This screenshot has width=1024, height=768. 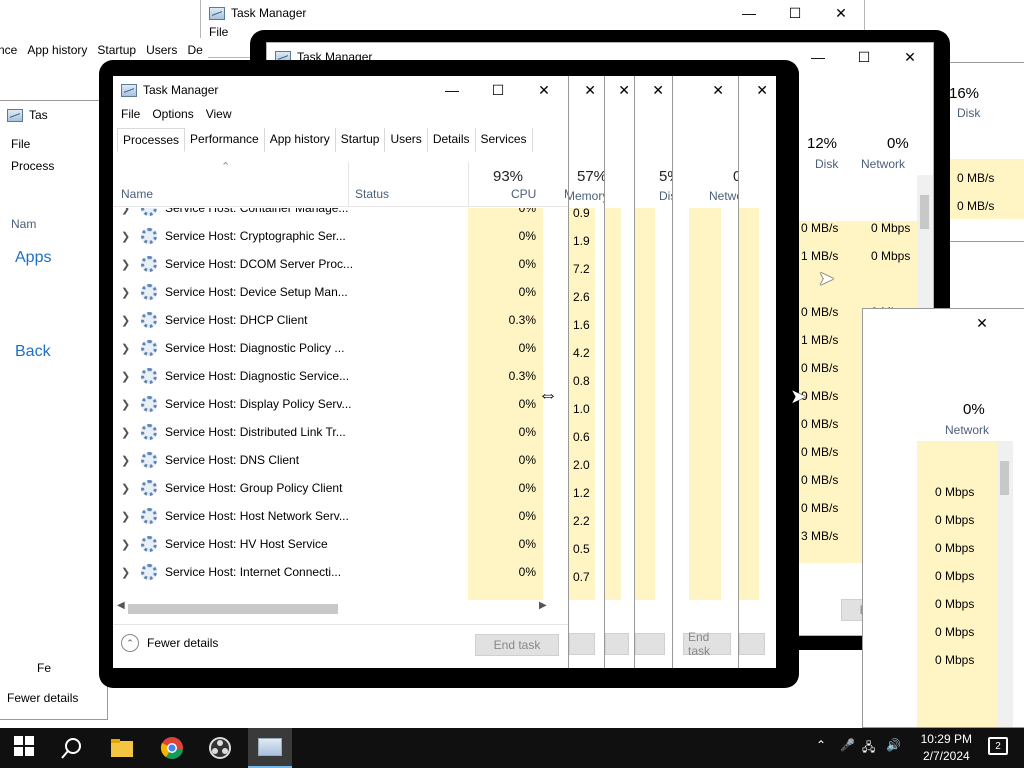 What do you see at coordinates (968, 113) in the screenshot?
I see `far-right-disk-header: Disk` at bounding box center [968, 113].